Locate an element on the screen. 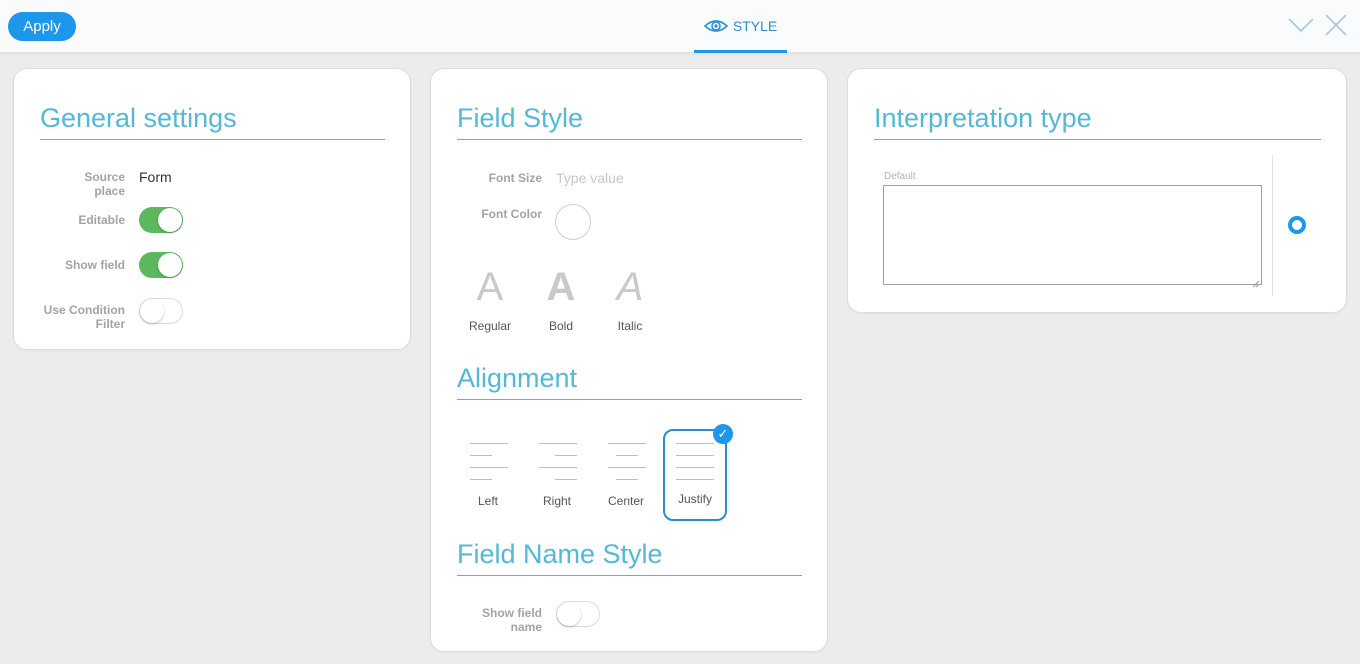 This screenshot has width=1360, height=664. font-italic-label: Italic is located at coordinates (630, 326).